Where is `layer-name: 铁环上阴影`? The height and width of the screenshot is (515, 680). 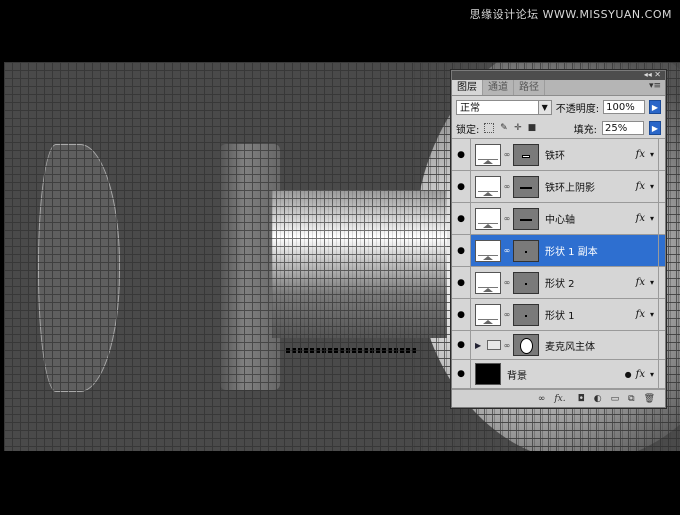
layer-name: 铁环上阴影 is located at coordinates (590, 186).